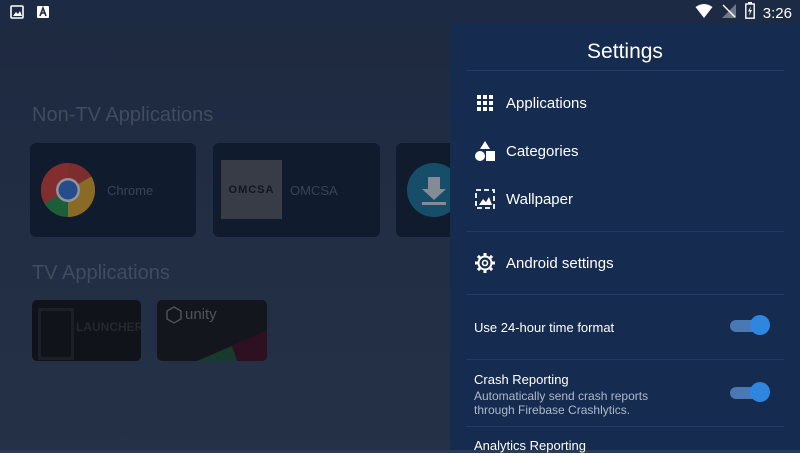 Image resolution: width=800 pixels, height=453 pixels. Describe the element at coordinates (530, 445) in the screenshot. I see `setting-title: Analytics Reporting` at that location.